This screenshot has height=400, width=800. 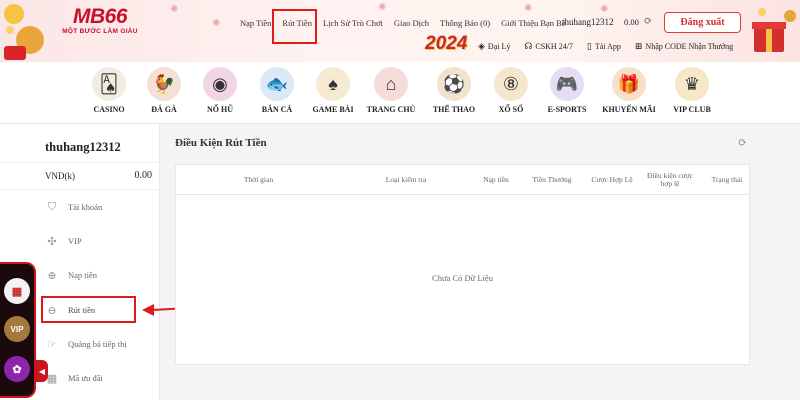 What do you see at coordinates (88, 309) in the screenshot?
I see `withdraw-highlight-box` at bounding box center [88, 309].